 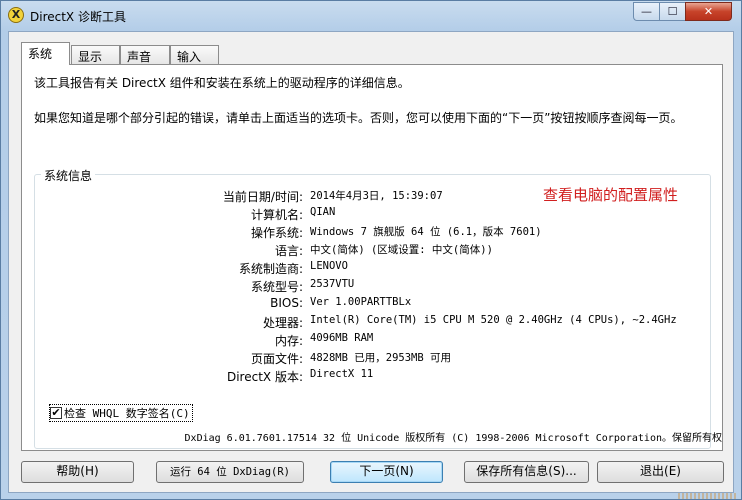 What do you see at coordinates (332, 284) in the screenshot?
I see `info-value: 2537VTU` at bounding box center [332, 284].